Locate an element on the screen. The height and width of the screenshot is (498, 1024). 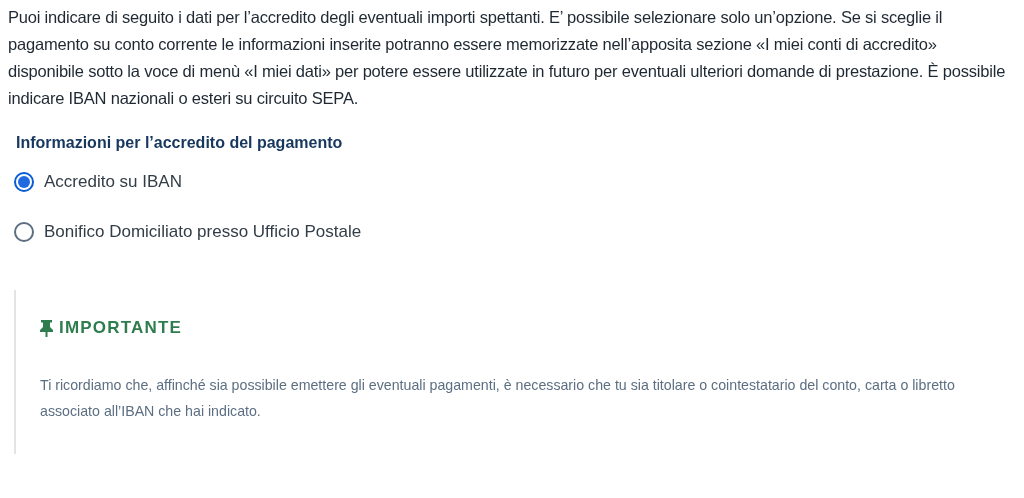
option-label: Bonifico Domiciliato presso Ufficio Postale is located at coordinates (203, 232).